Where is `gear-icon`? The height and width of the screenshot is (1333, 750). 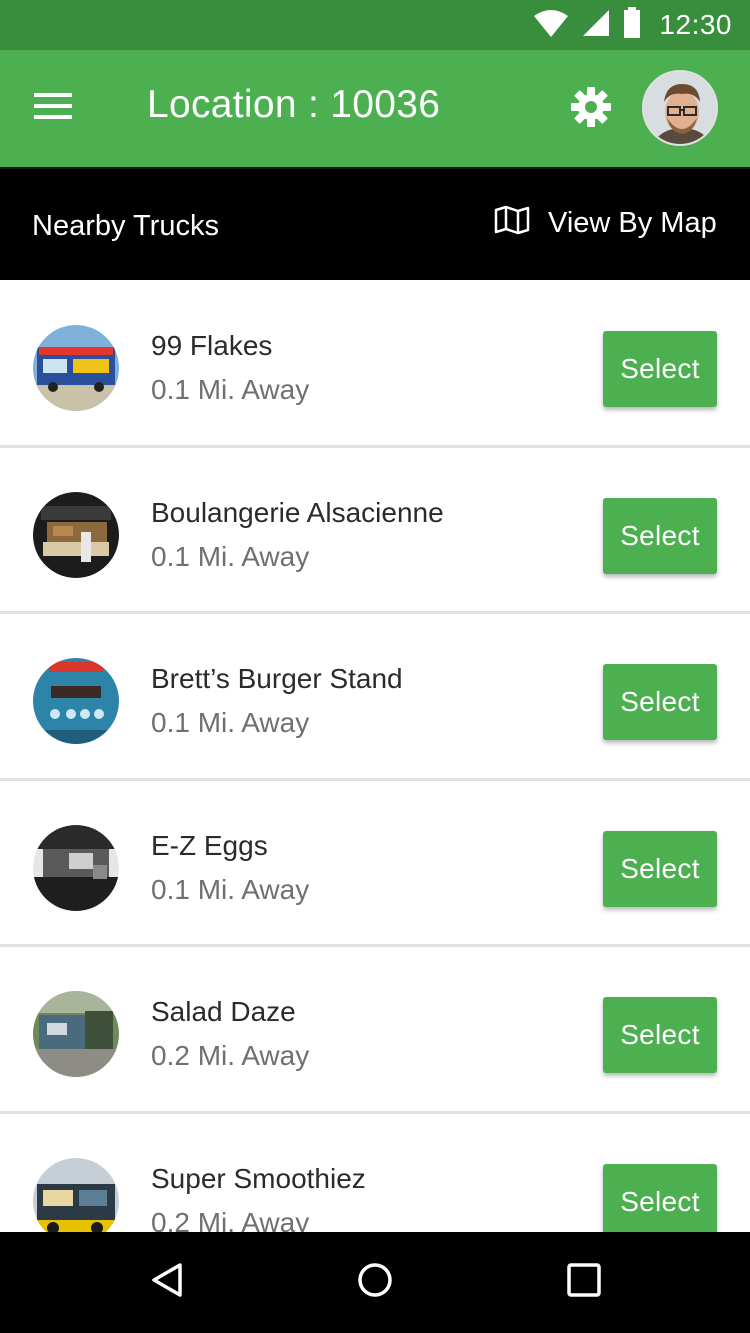
gear-icon is located at coordinates (591, 109).